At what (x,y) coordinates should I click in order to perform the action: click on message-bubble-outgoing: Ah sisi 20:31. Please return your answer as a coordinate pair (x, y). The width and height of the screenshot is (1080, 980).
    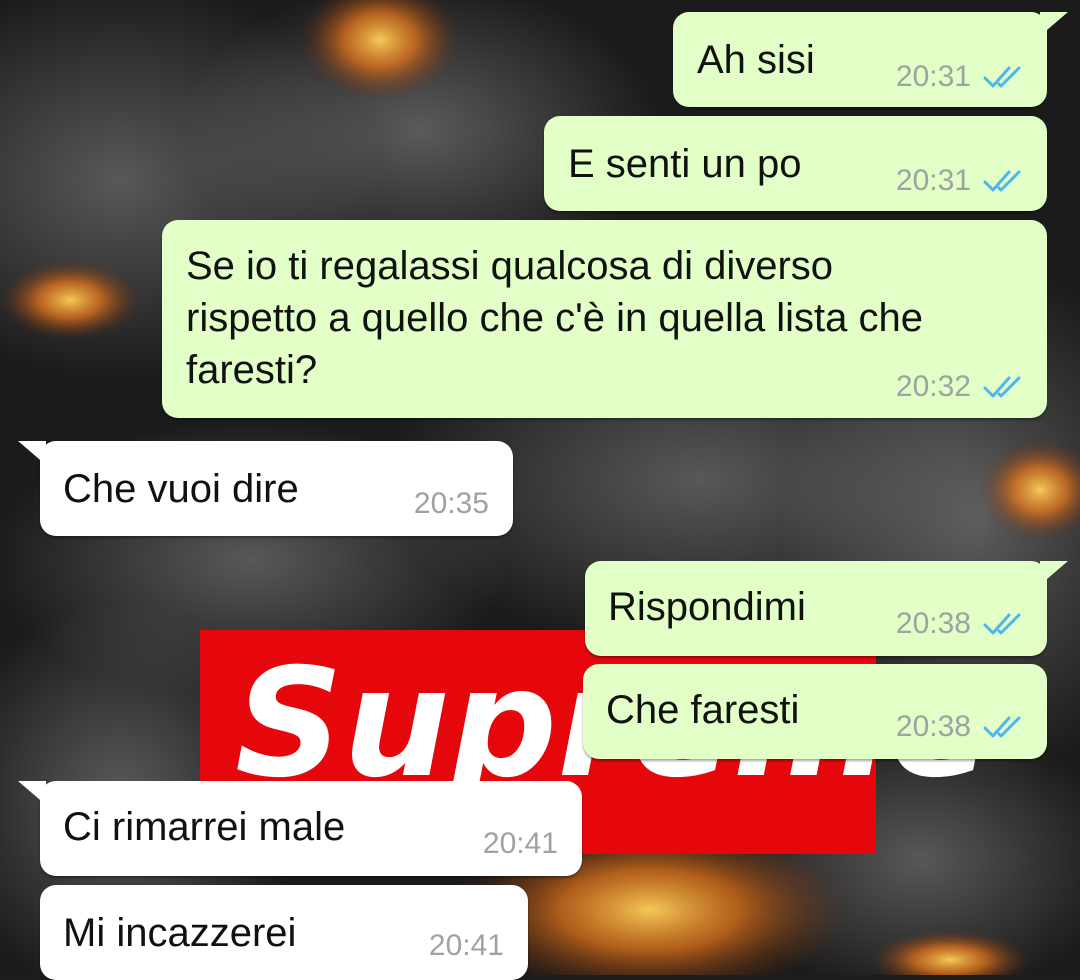
    Looking at the image, I should click on (860, 59).